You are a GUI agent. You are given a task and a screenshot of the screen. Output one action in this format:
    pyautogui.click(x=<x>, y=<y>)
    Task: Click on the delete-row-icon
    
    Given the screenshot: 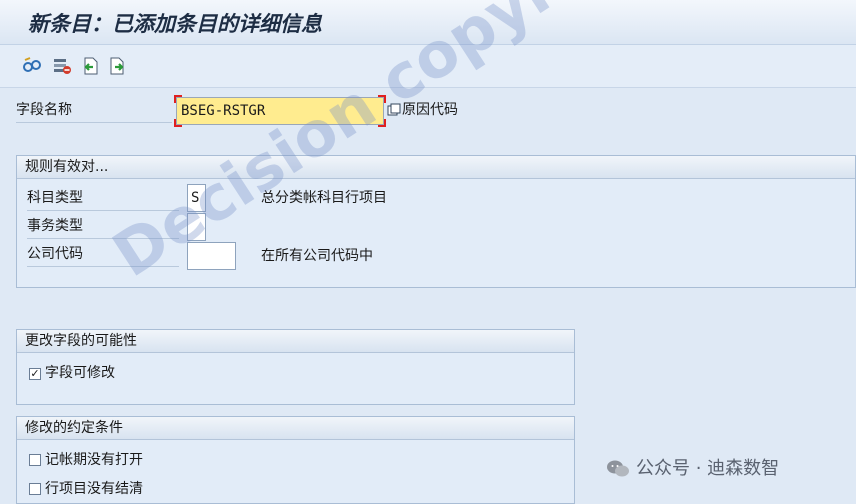 What is the action you would take?
    pyautogui.click(x=62, y=66)
    